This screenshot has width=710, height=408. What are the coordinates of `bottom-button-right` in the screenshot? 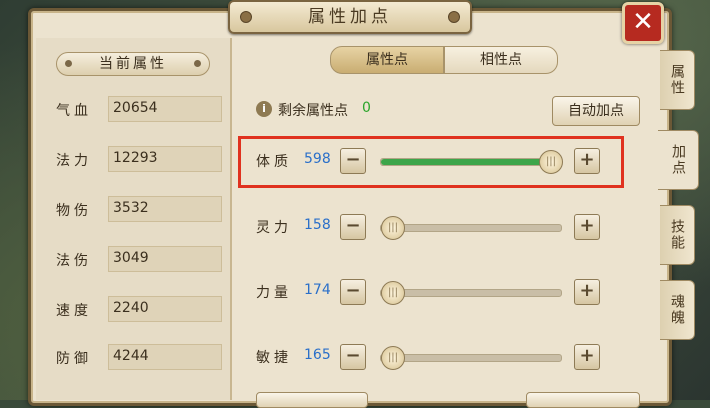 It's located at (583, 400).